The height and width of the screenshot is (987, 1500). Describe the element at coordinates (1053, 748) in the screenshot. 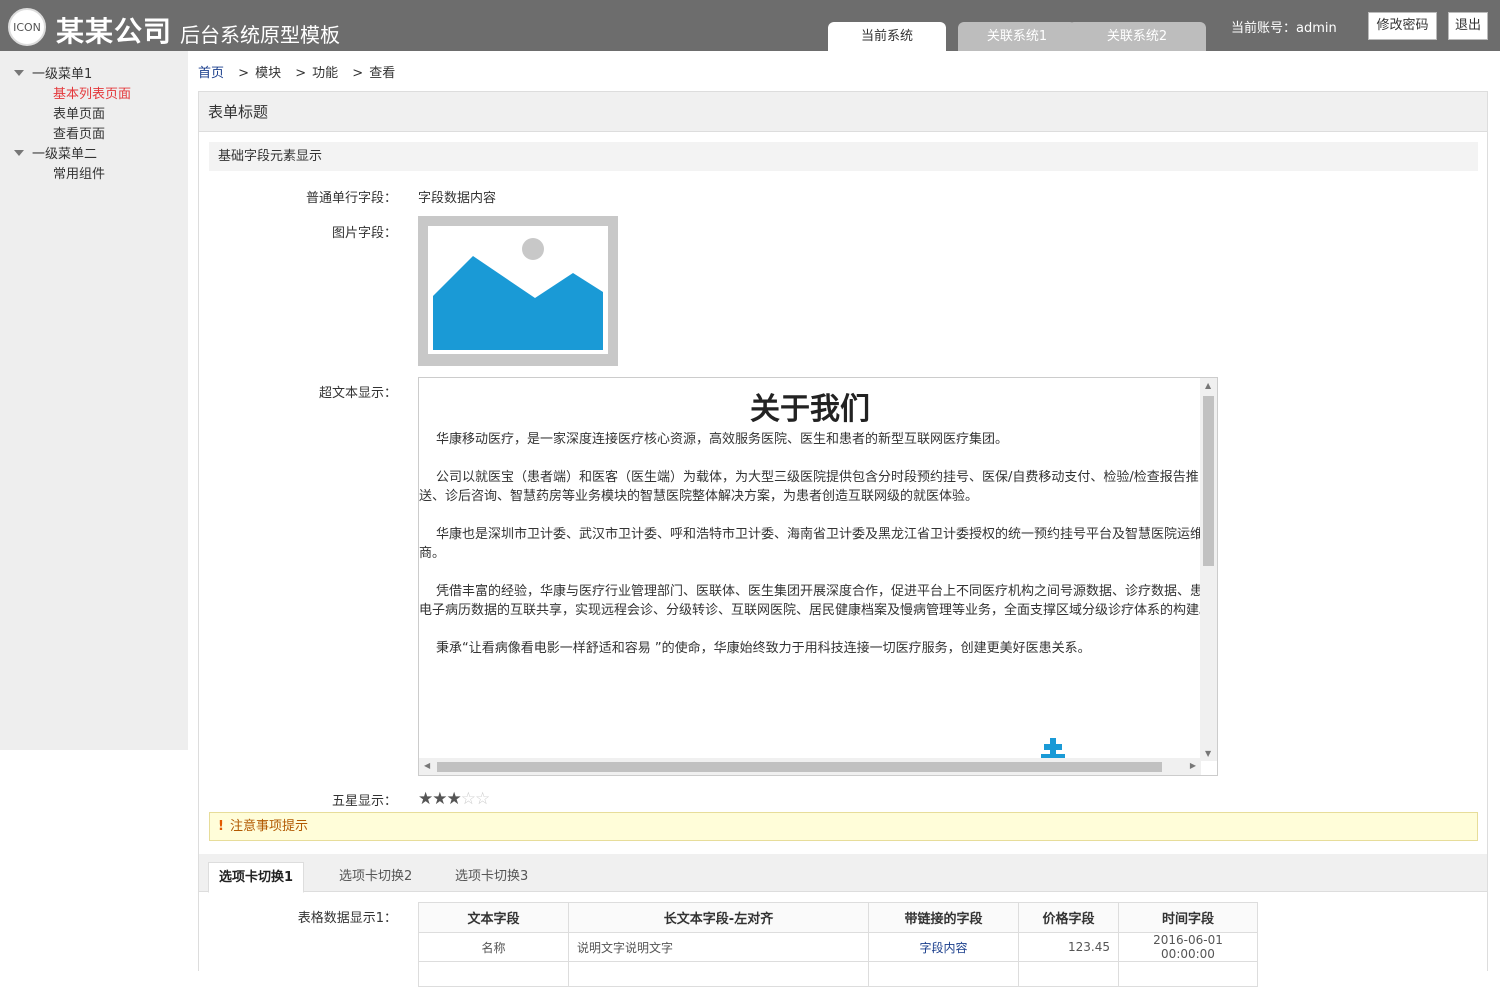

I see `medical-cross-icon` at that location.